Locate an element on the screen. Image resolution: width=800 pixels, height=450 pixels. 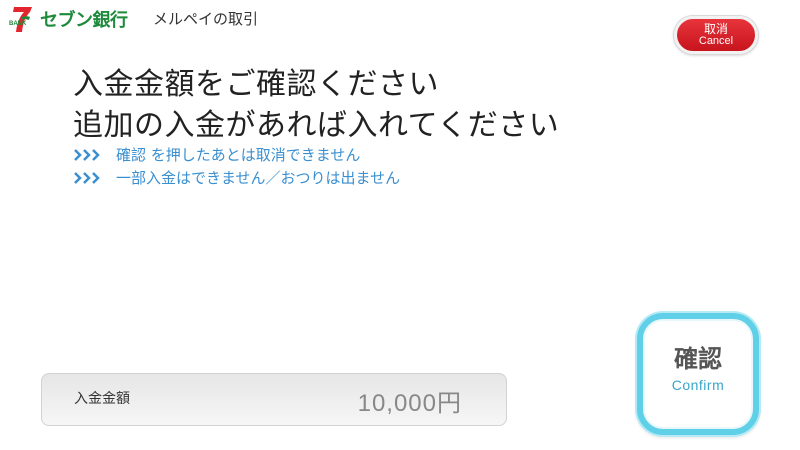
confirm-button-label-jp: 確認 is located at coordinates (698, 359).